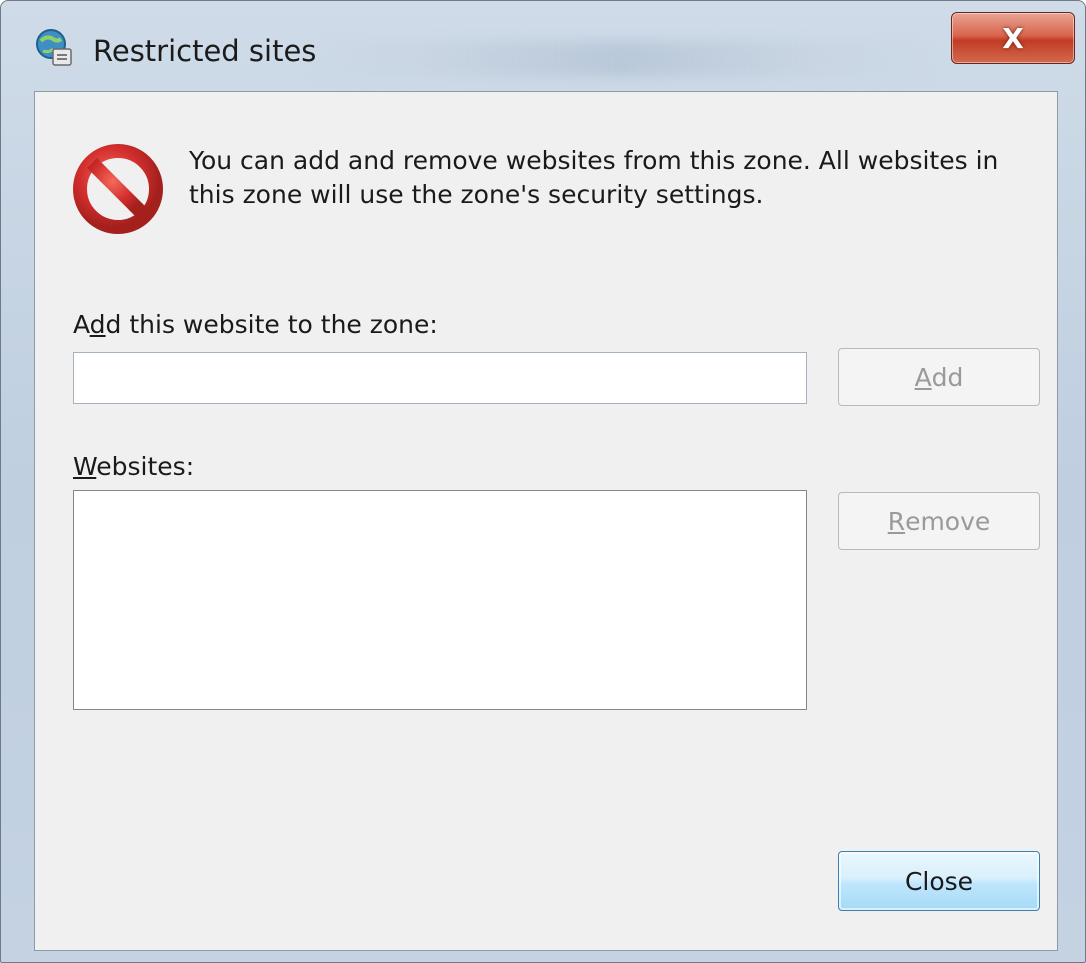 The image size is (1086, 963). Describe the element at coordinates (54, 48) in the screenshot. I see `globe-lock-icon` at that location.